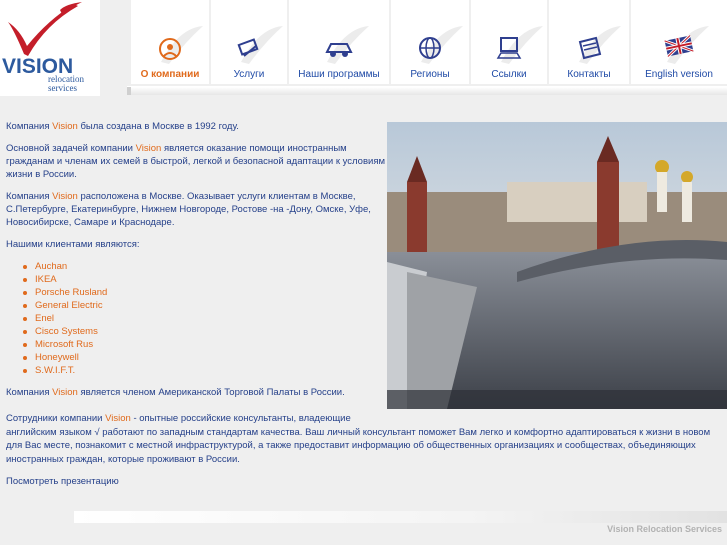 This screenshot has width=727, height=545. I want to click on text: Сотрудники компании, so click(56, 418).